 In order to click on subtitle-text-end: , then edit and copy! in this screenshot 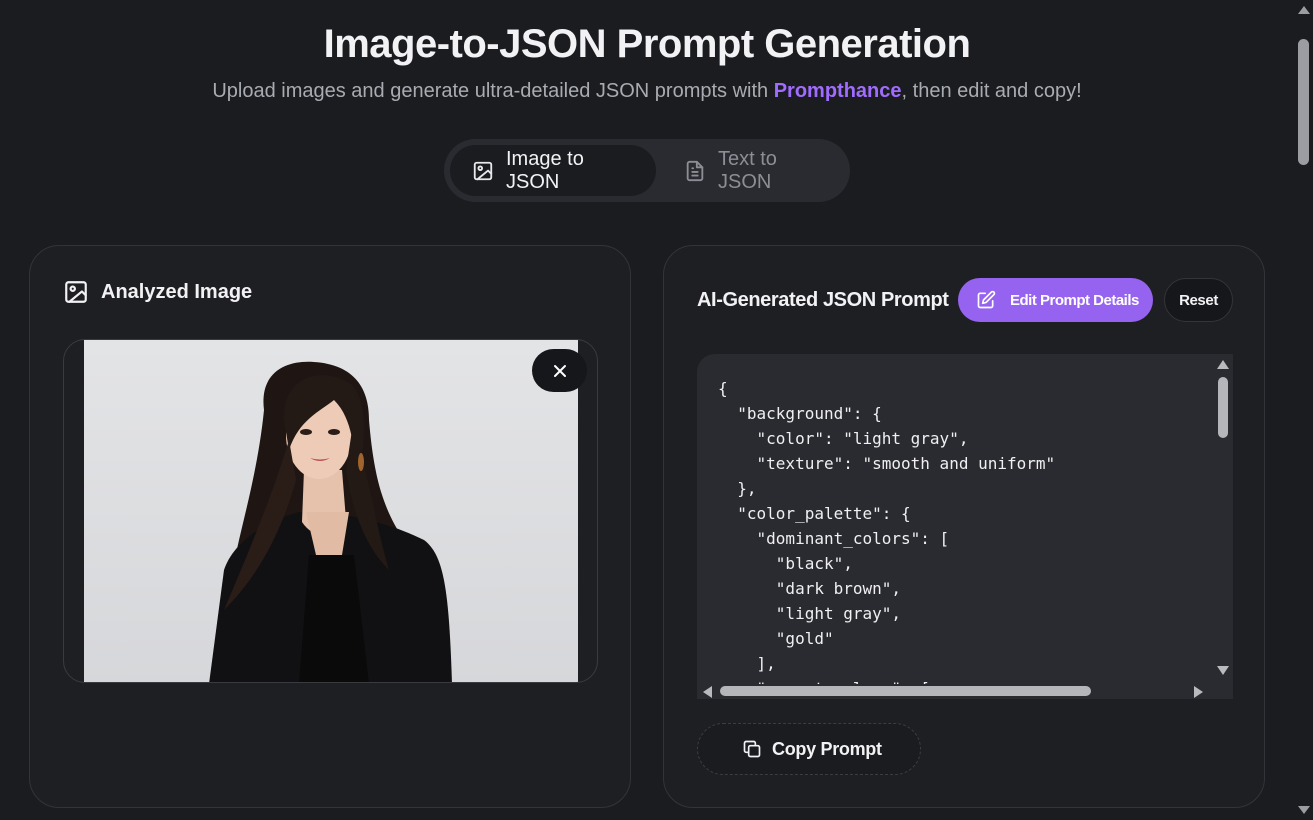, I will do `click(991, 91)`.